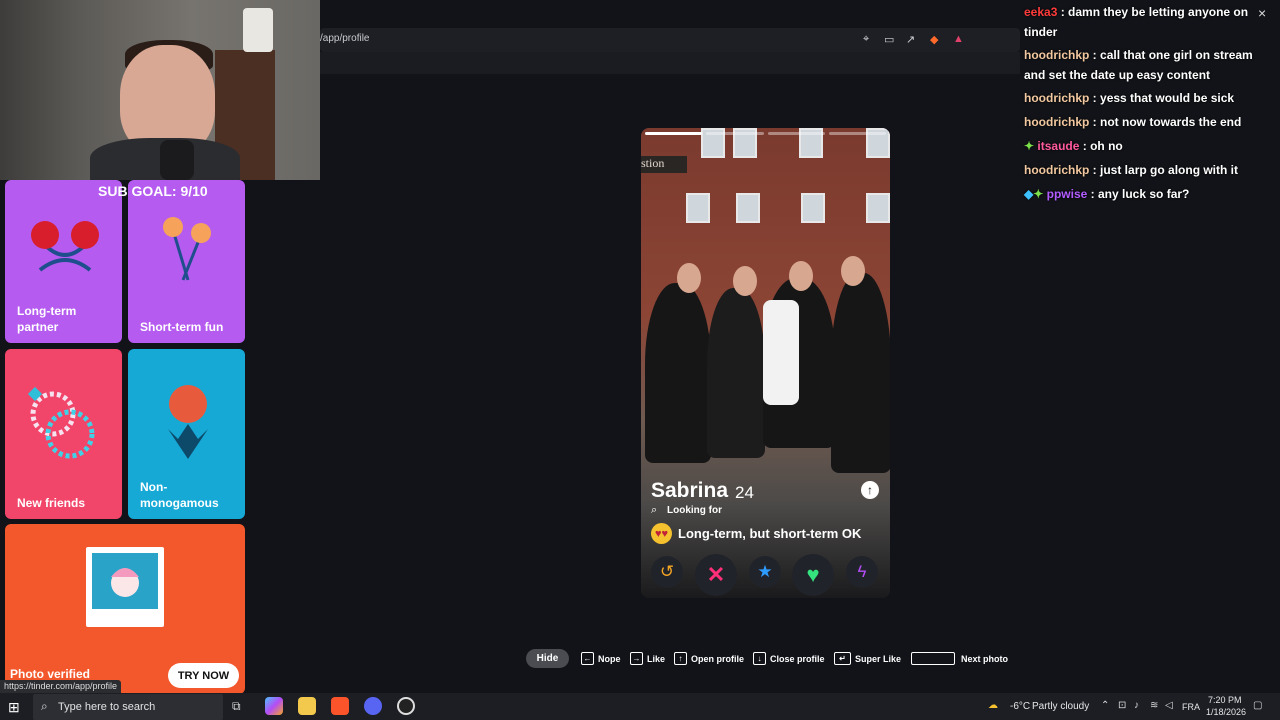 The image size is (1280, 720). I want to click on card-new-friends: New friends, so click(63, 434).